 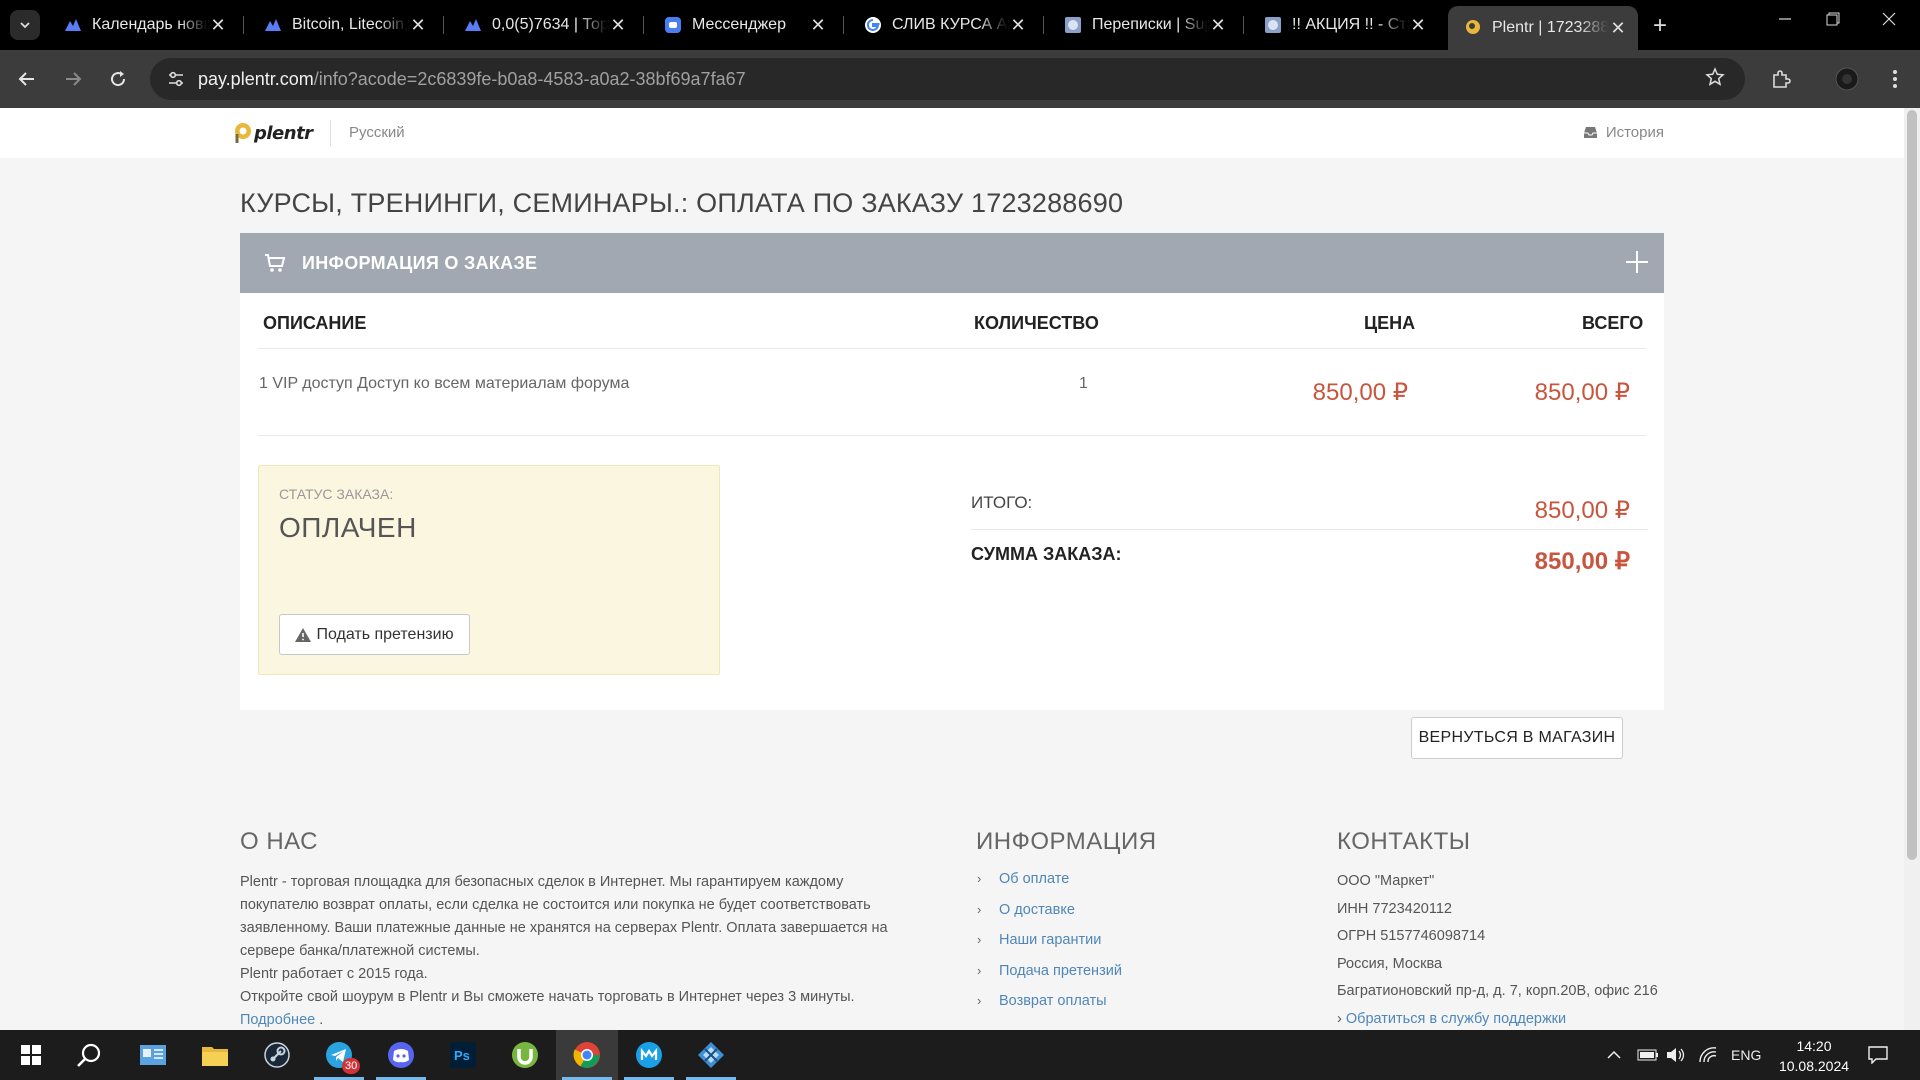 What do you see at coordinates (420, 262) in the screenshot?
I see `order-panel-title: ИНФОРМАЦИЯ О ЗАКАЗЕ` at bounding box center [420, 262].